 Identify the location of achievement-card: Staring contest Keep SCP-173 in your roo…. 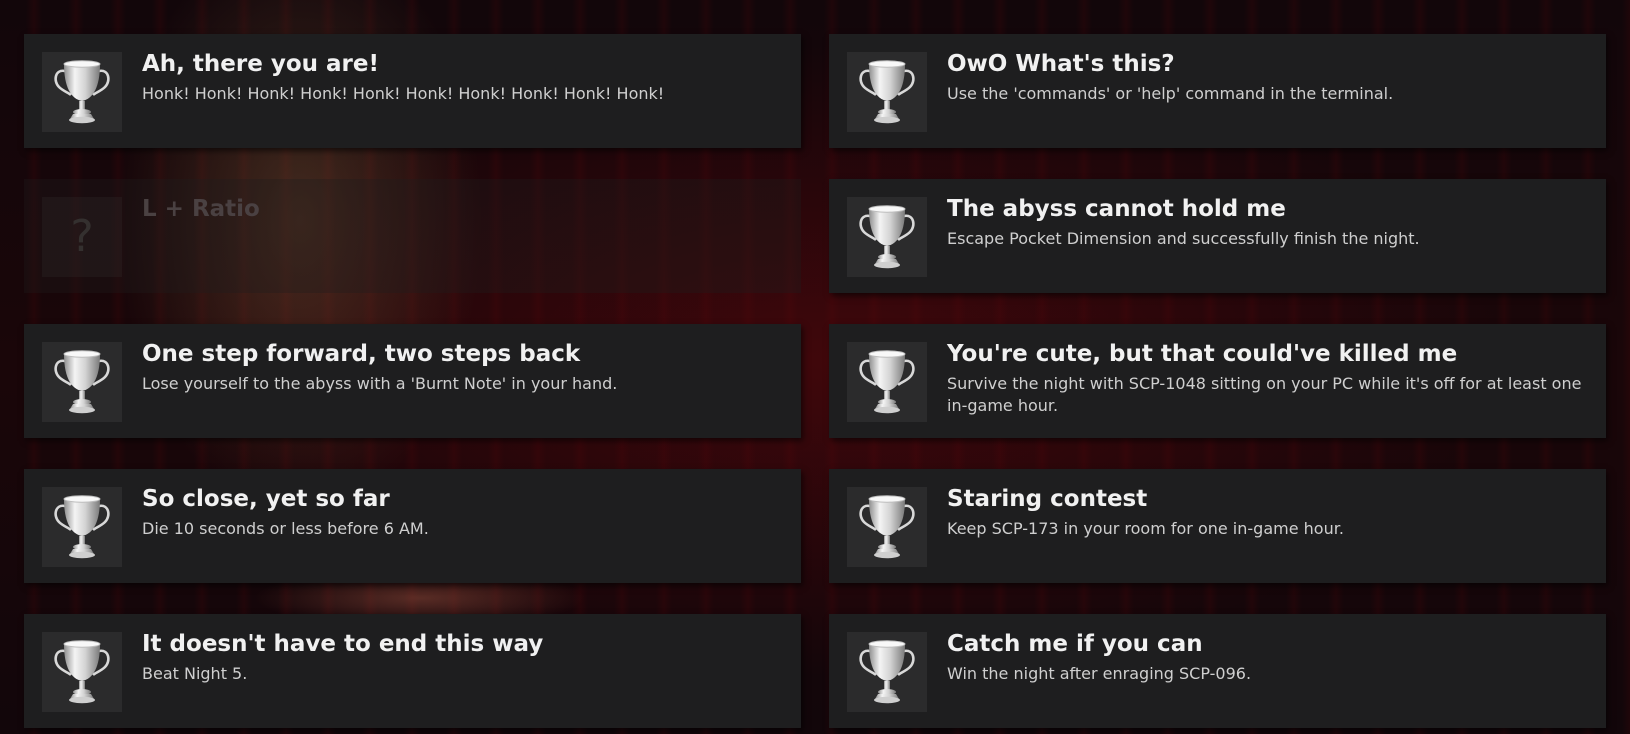
(1217, 526).